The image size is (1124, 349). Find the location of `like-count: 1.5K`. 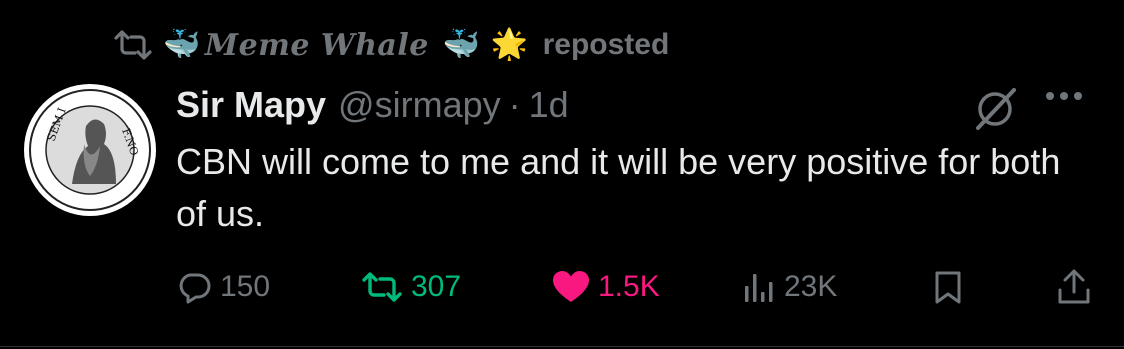

like-count: 1.5K is located at coordinates (629, 286).